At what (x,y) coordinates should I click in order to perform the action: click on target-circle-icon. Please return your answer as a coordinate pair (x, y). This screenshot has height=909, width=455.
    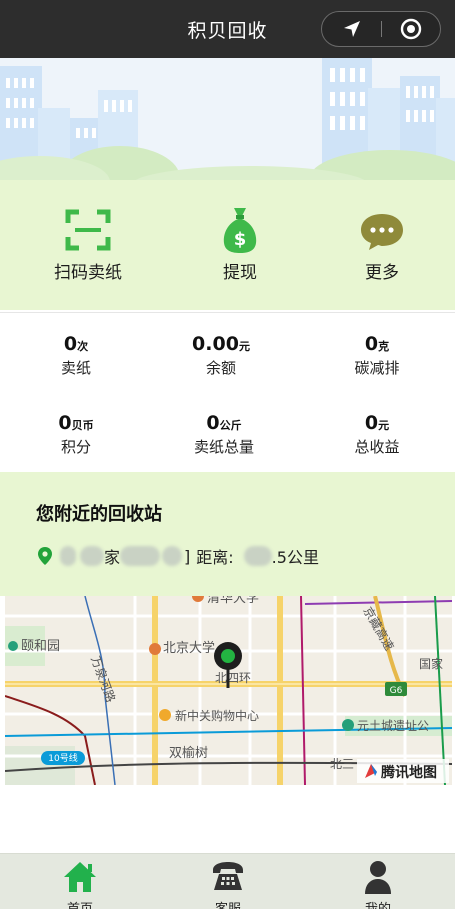
    Looking at the image, I should click on (410, 29).